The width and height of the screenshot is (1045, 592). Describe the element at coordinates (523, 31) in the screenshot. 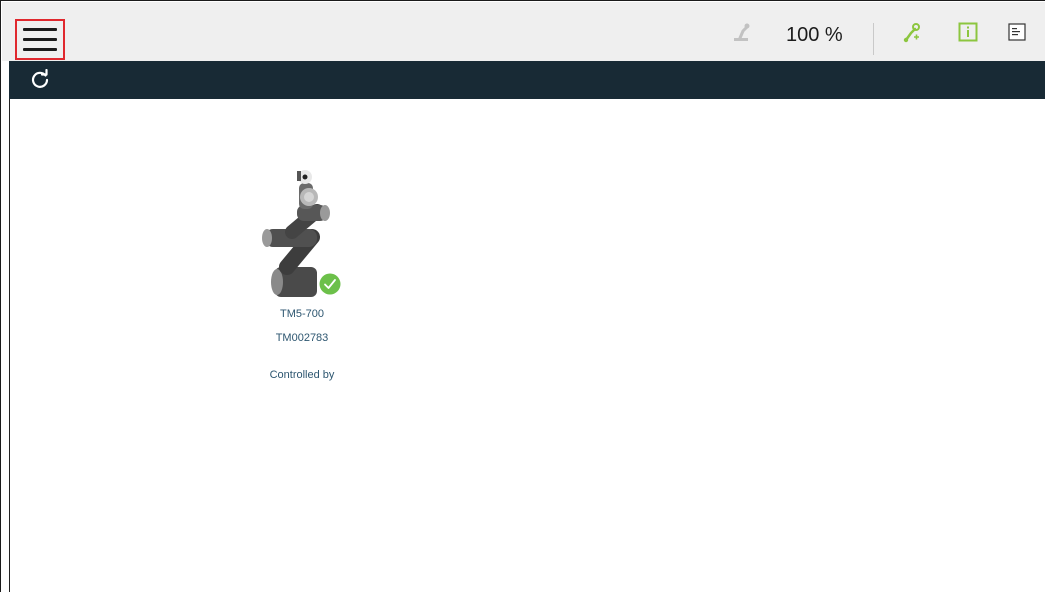

I see `top-toolbar: 100 %` at that location.